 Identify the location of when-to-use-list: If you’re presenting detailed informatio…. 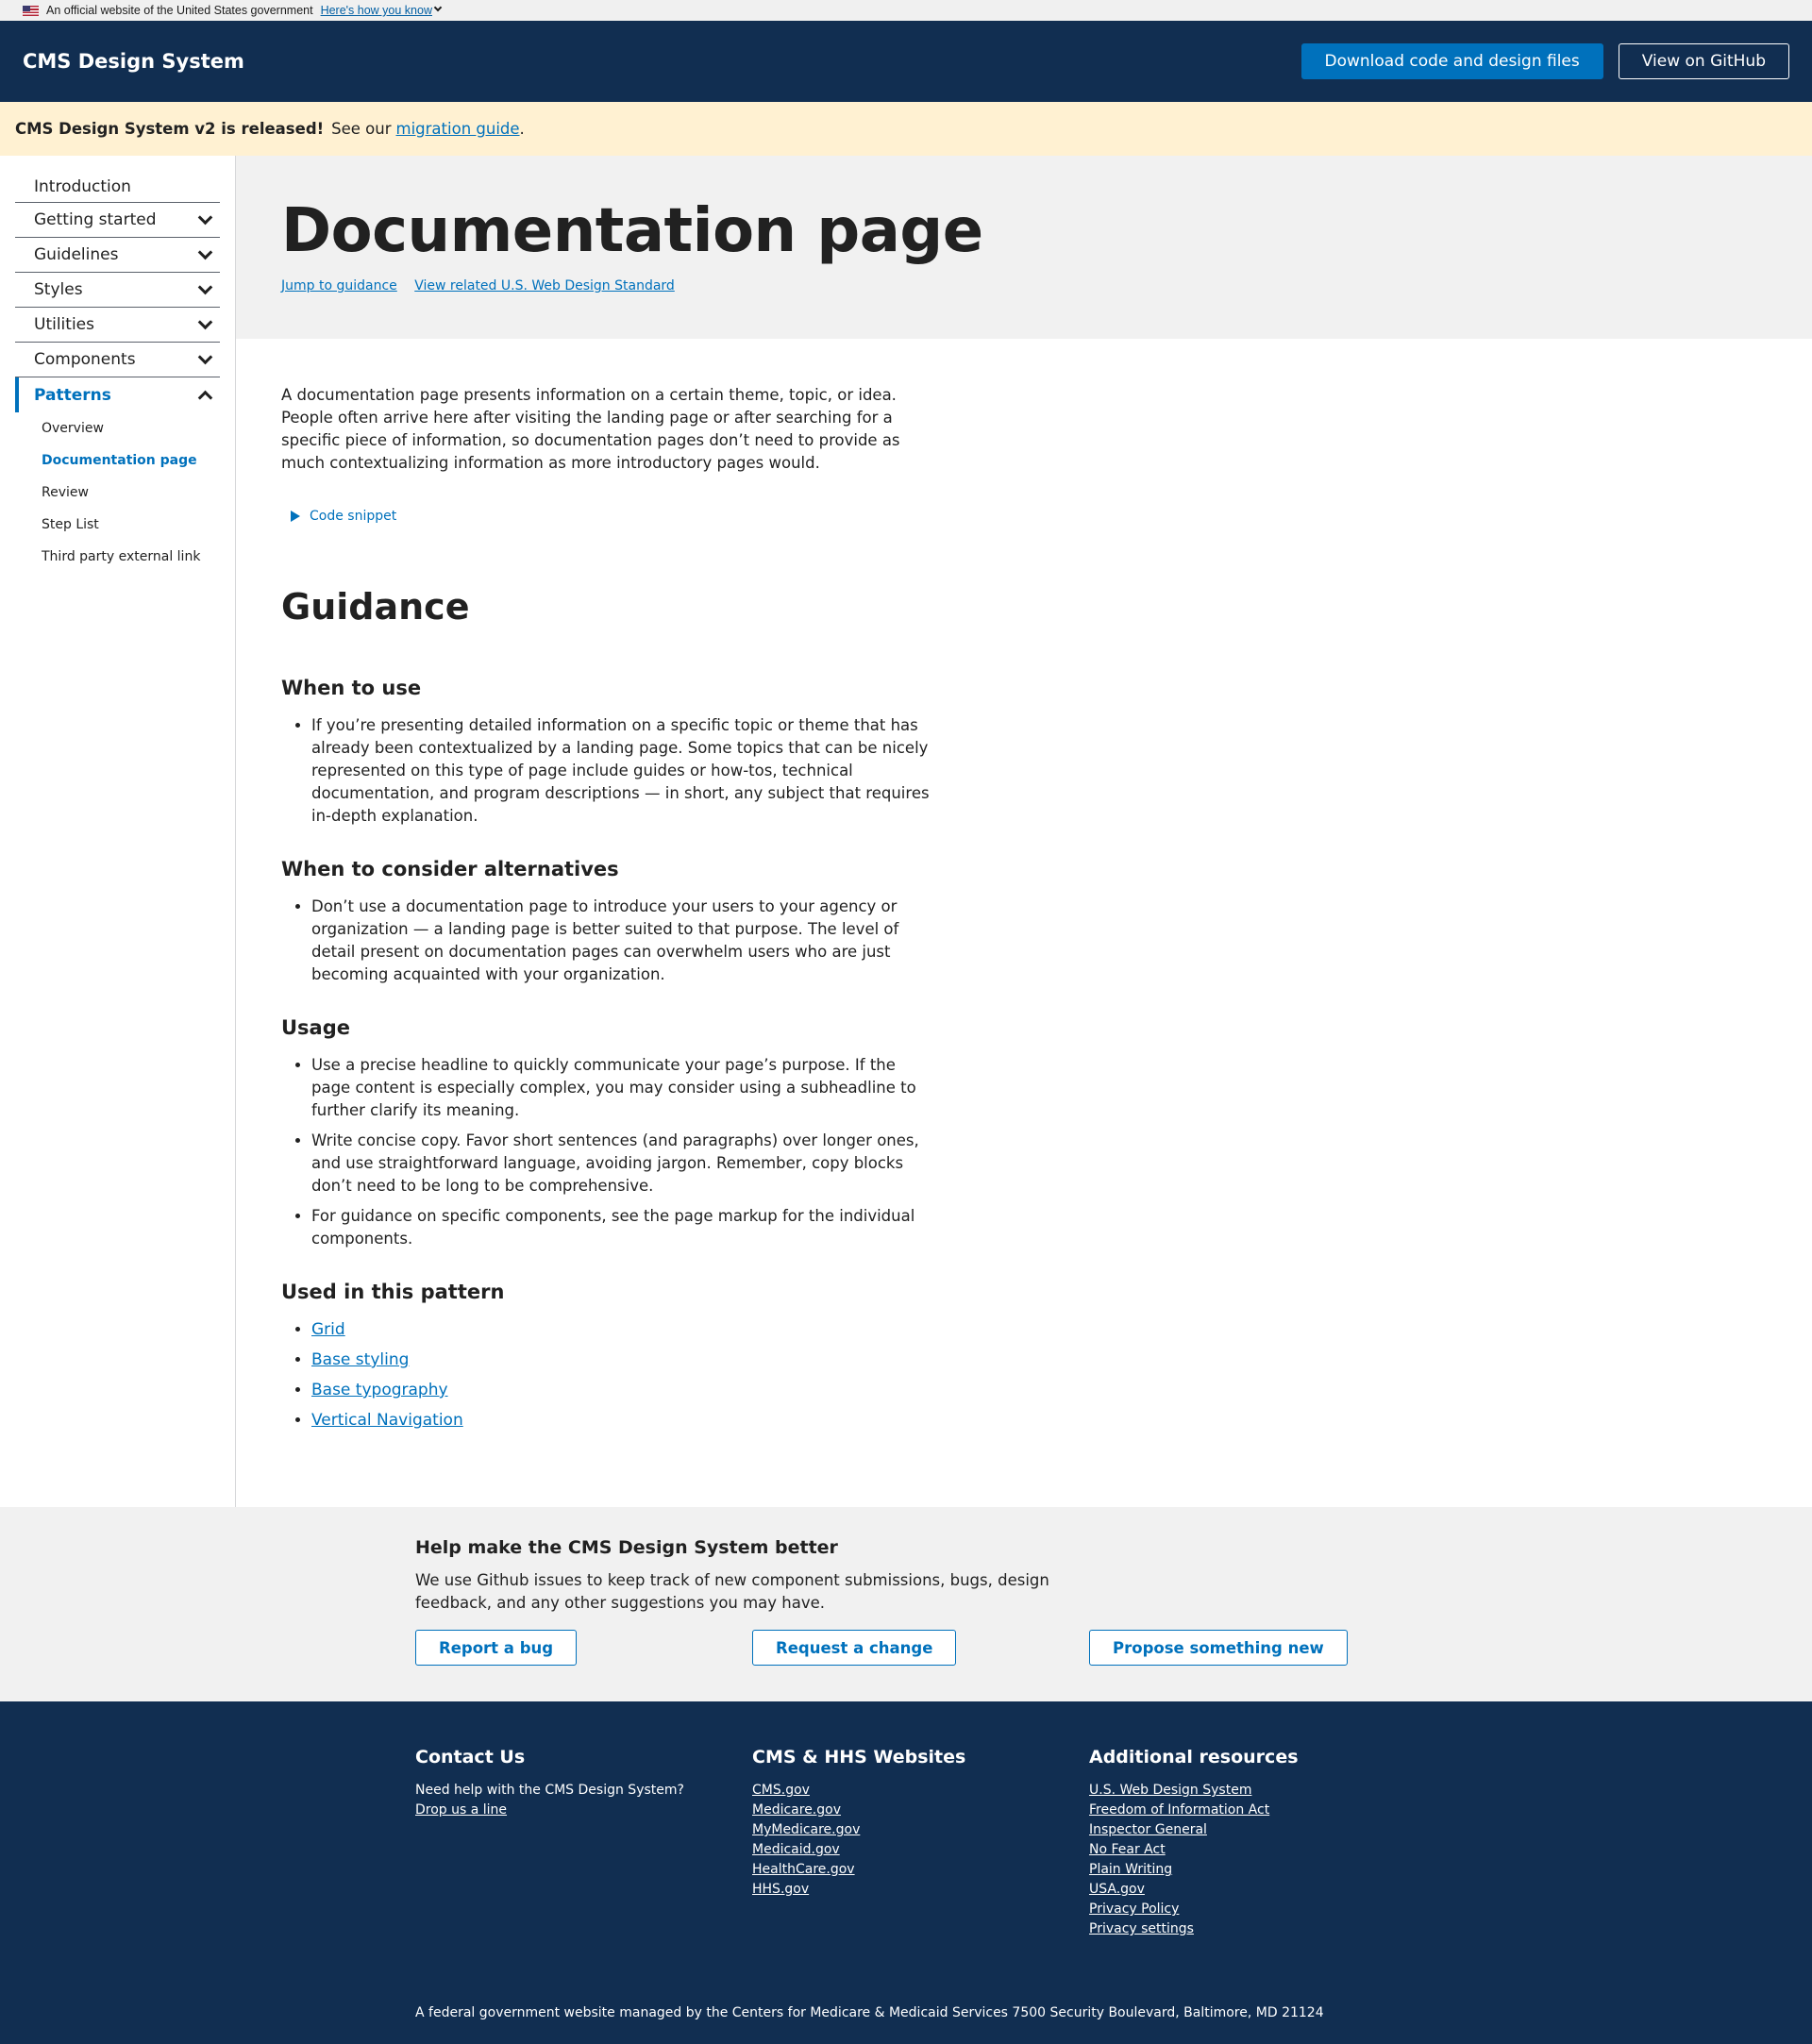
(607, 771).